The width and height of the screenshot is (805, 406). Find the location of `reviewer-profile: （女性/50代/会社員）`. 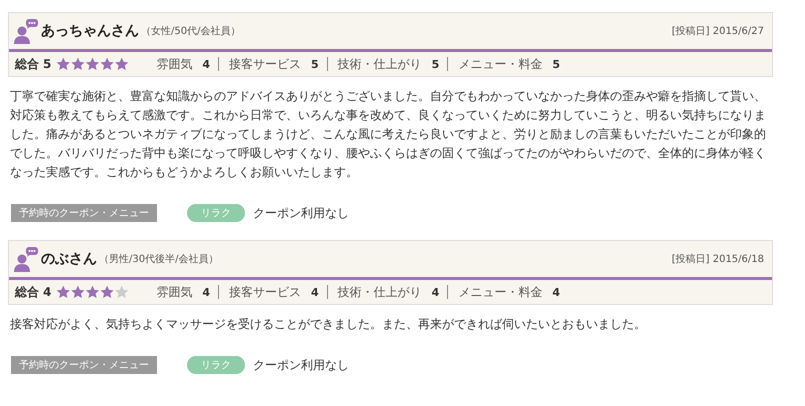

reviewer-profile: （女性/50代/会社員） is located at coordinates (190, 31).